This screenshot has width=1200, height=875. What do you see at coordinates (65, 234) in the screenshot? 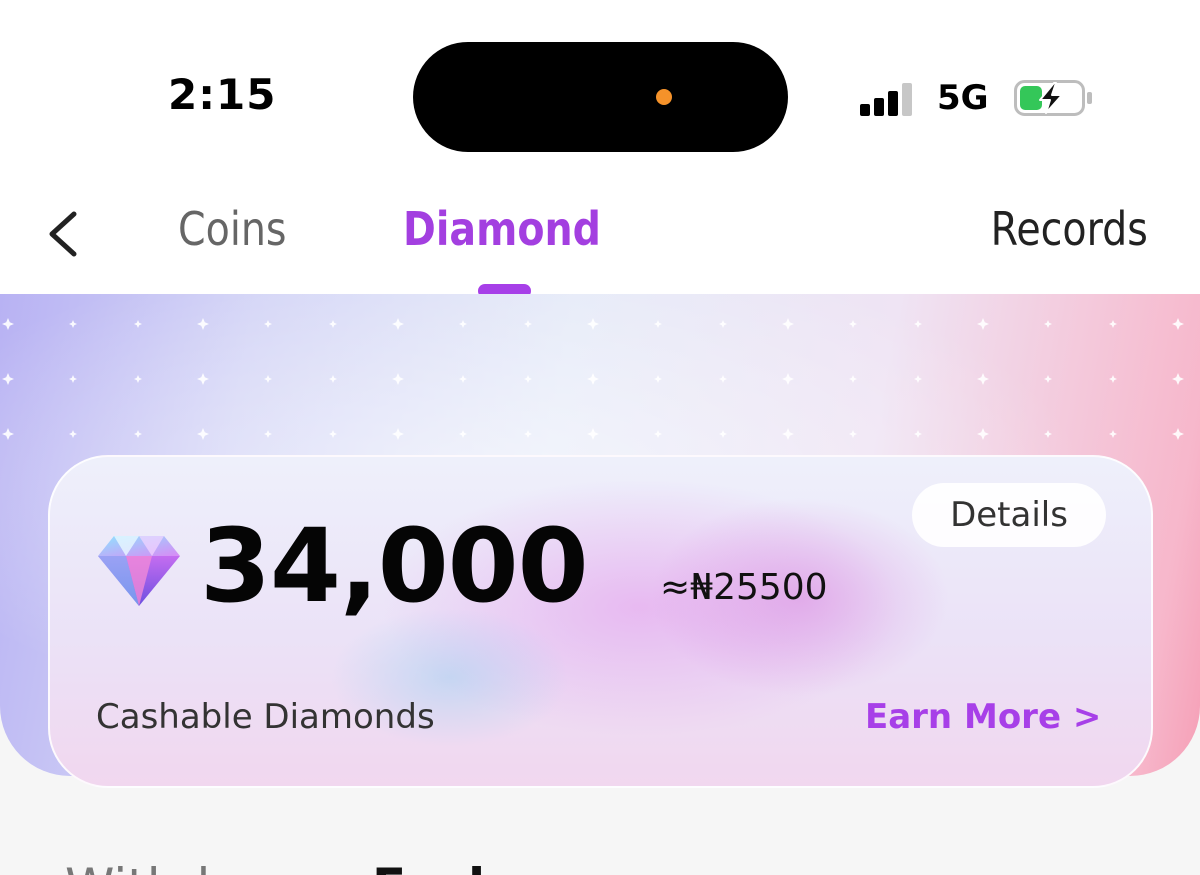
I see `chevron-left-icon` at bounding box center [65, 234].